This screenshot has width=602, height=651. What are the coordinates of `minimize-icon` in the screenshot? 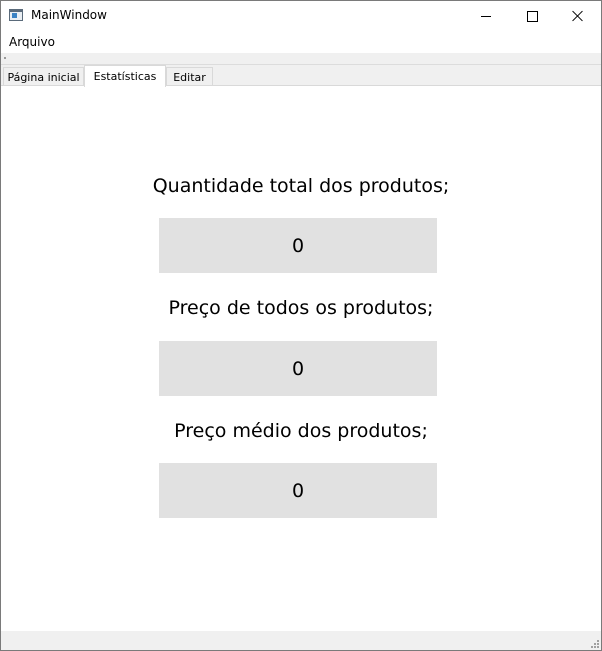 It's located at (486, 16).